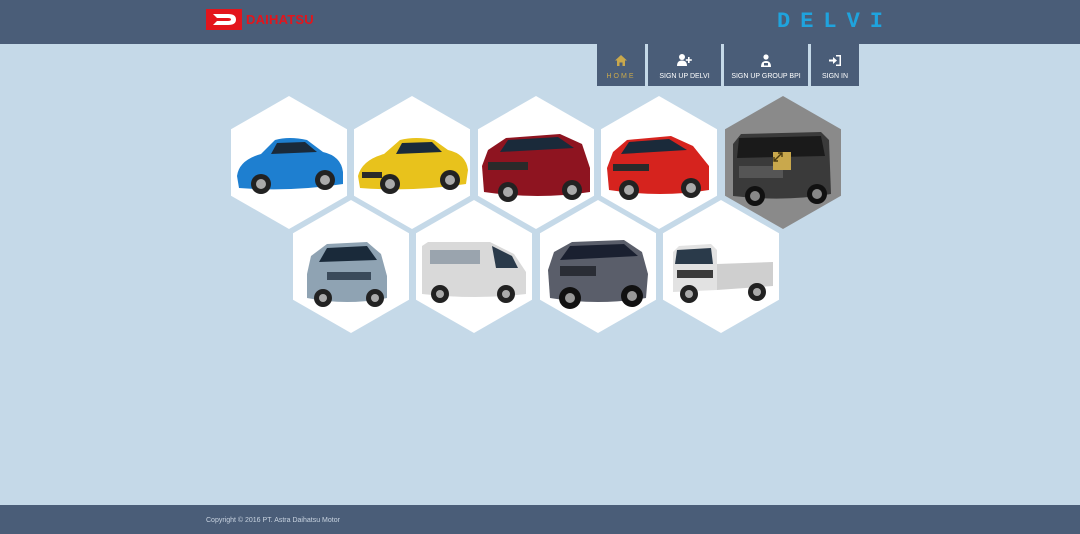 Image resolution: width=1080 pixels, height=534 pixels. I want to click on brand-title: DELVI, so click(835, 21).